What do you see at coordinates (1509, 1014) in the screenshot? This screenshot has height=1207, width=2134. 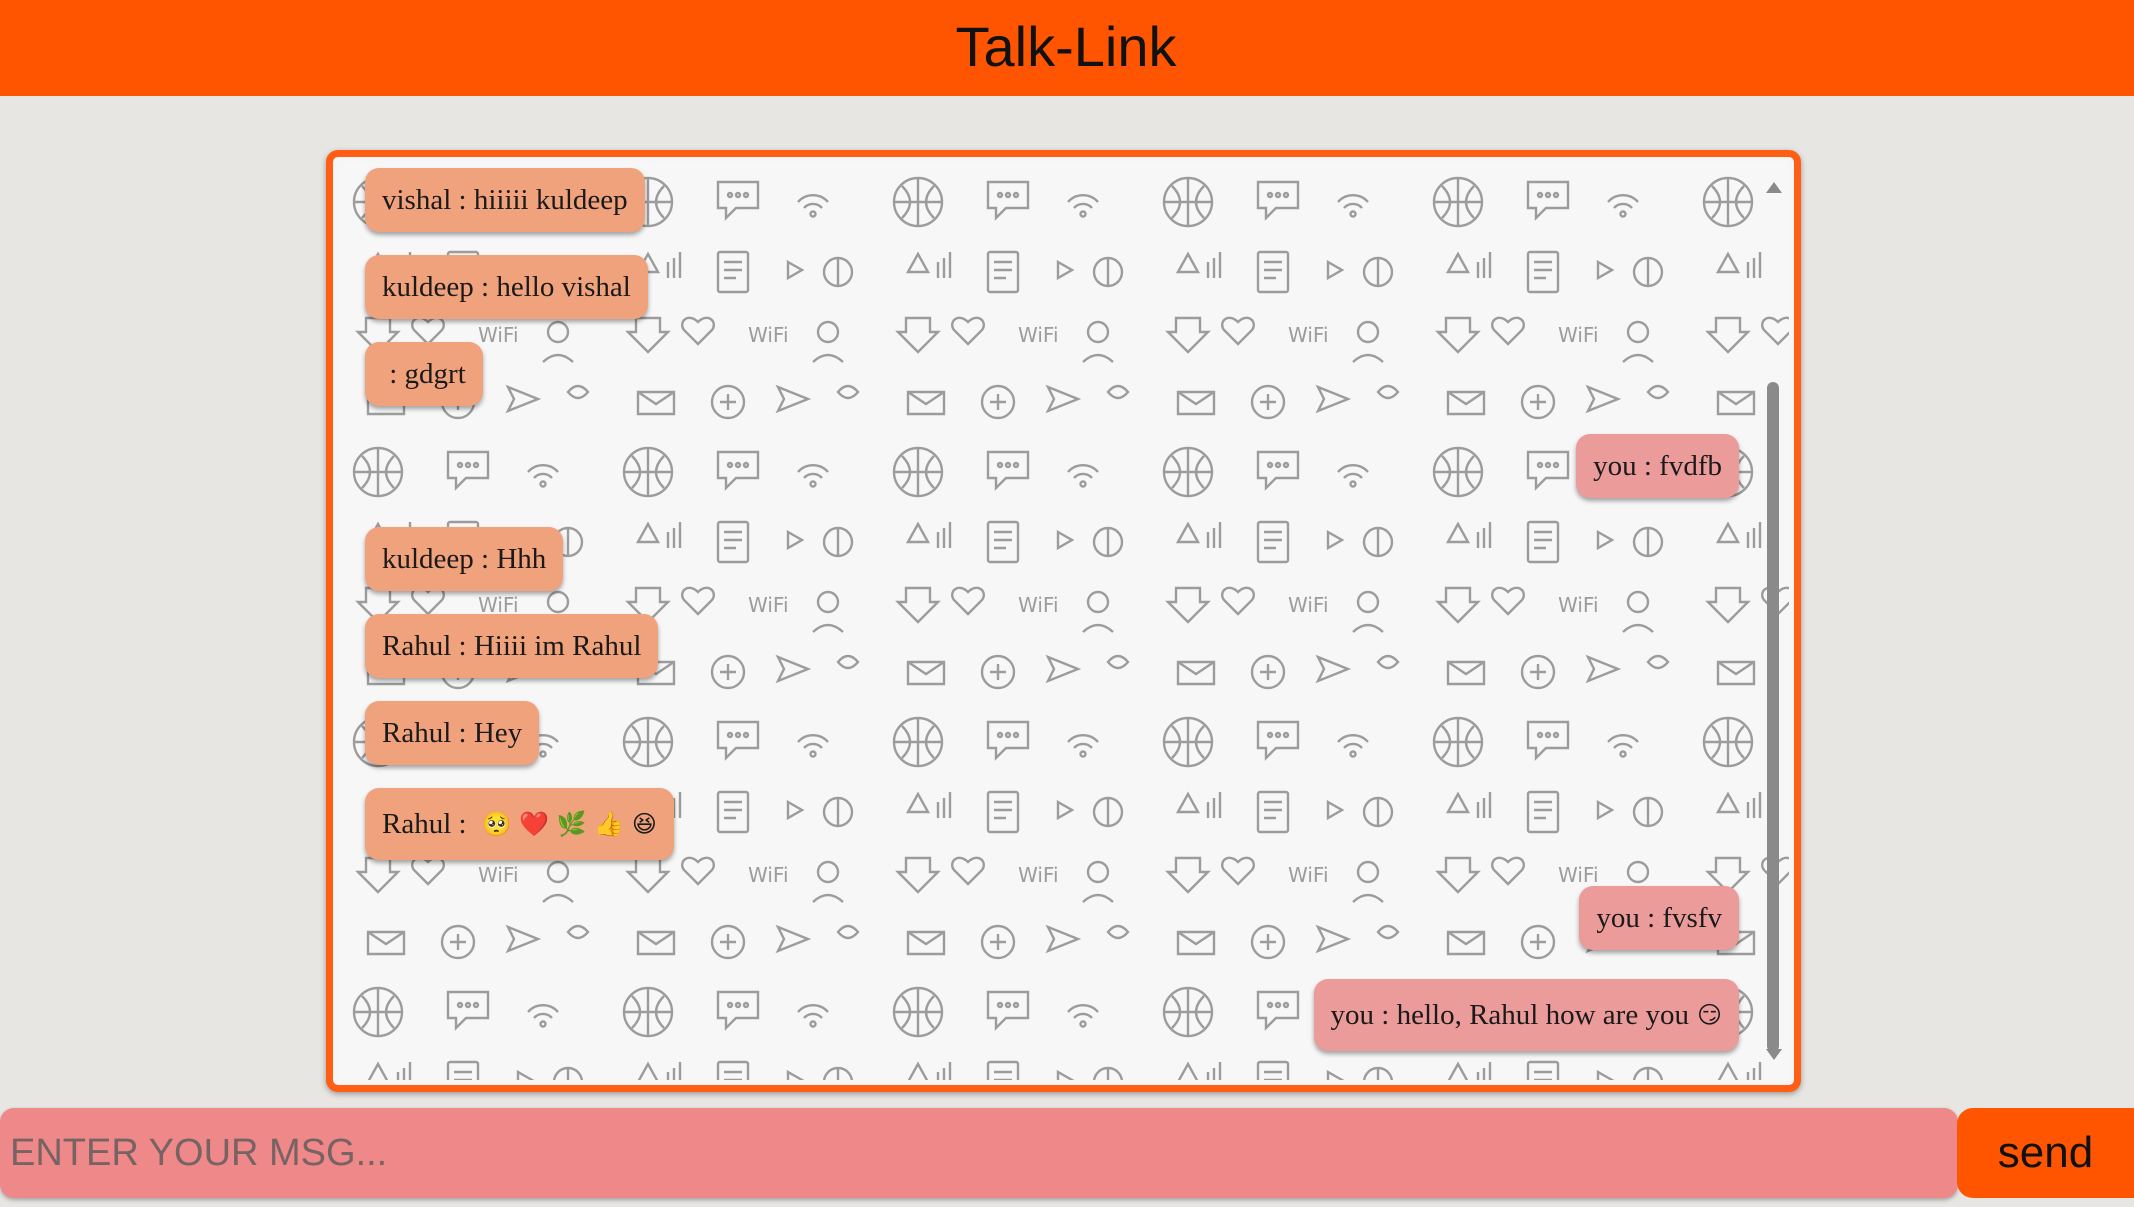 I see `message-text: you : hello, Rahul how are you` at bounding box center [1509, 1014].